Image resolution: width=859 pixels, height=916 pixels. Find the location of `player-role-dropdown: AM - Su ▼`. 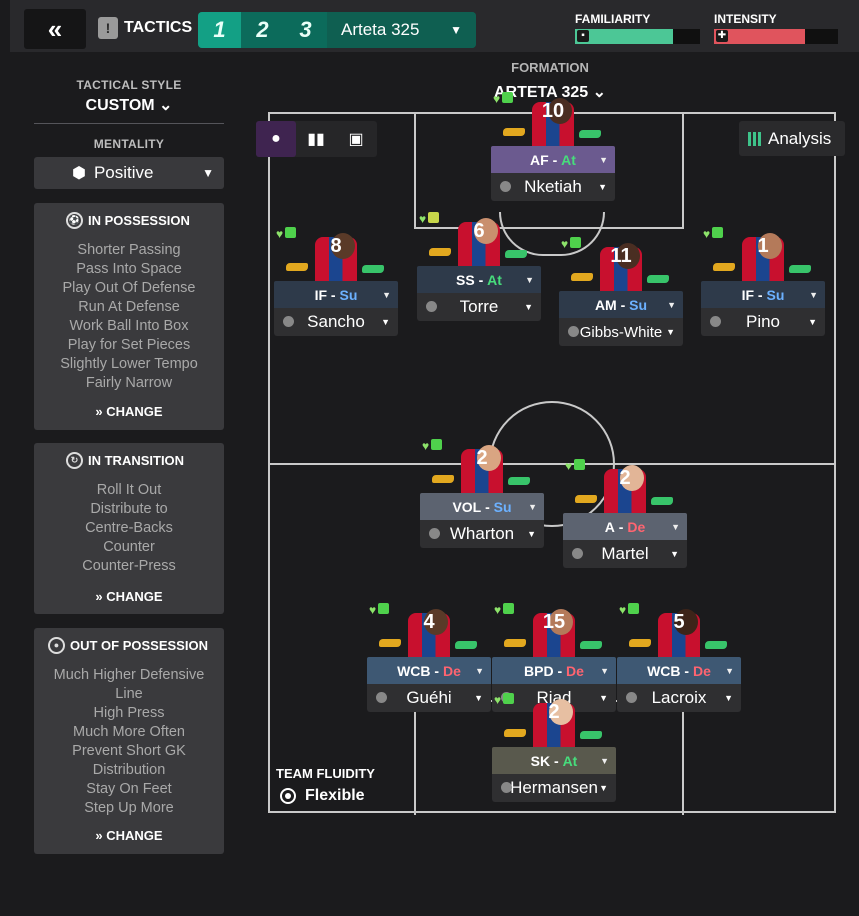

player-role-dropdown: AM - Su ▼ is located at coordinates (621, 304).